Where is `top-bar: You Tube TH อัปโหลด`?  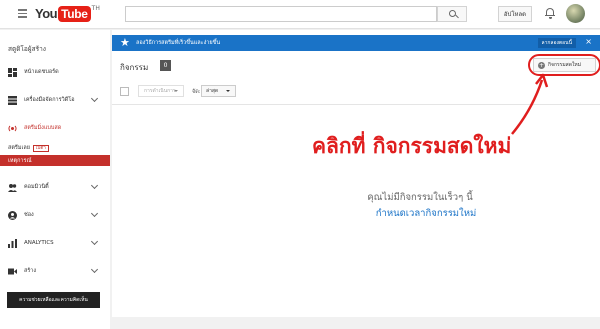 top-bar: You Tube TH อัปโหลด is located at coordinates (300, 14).